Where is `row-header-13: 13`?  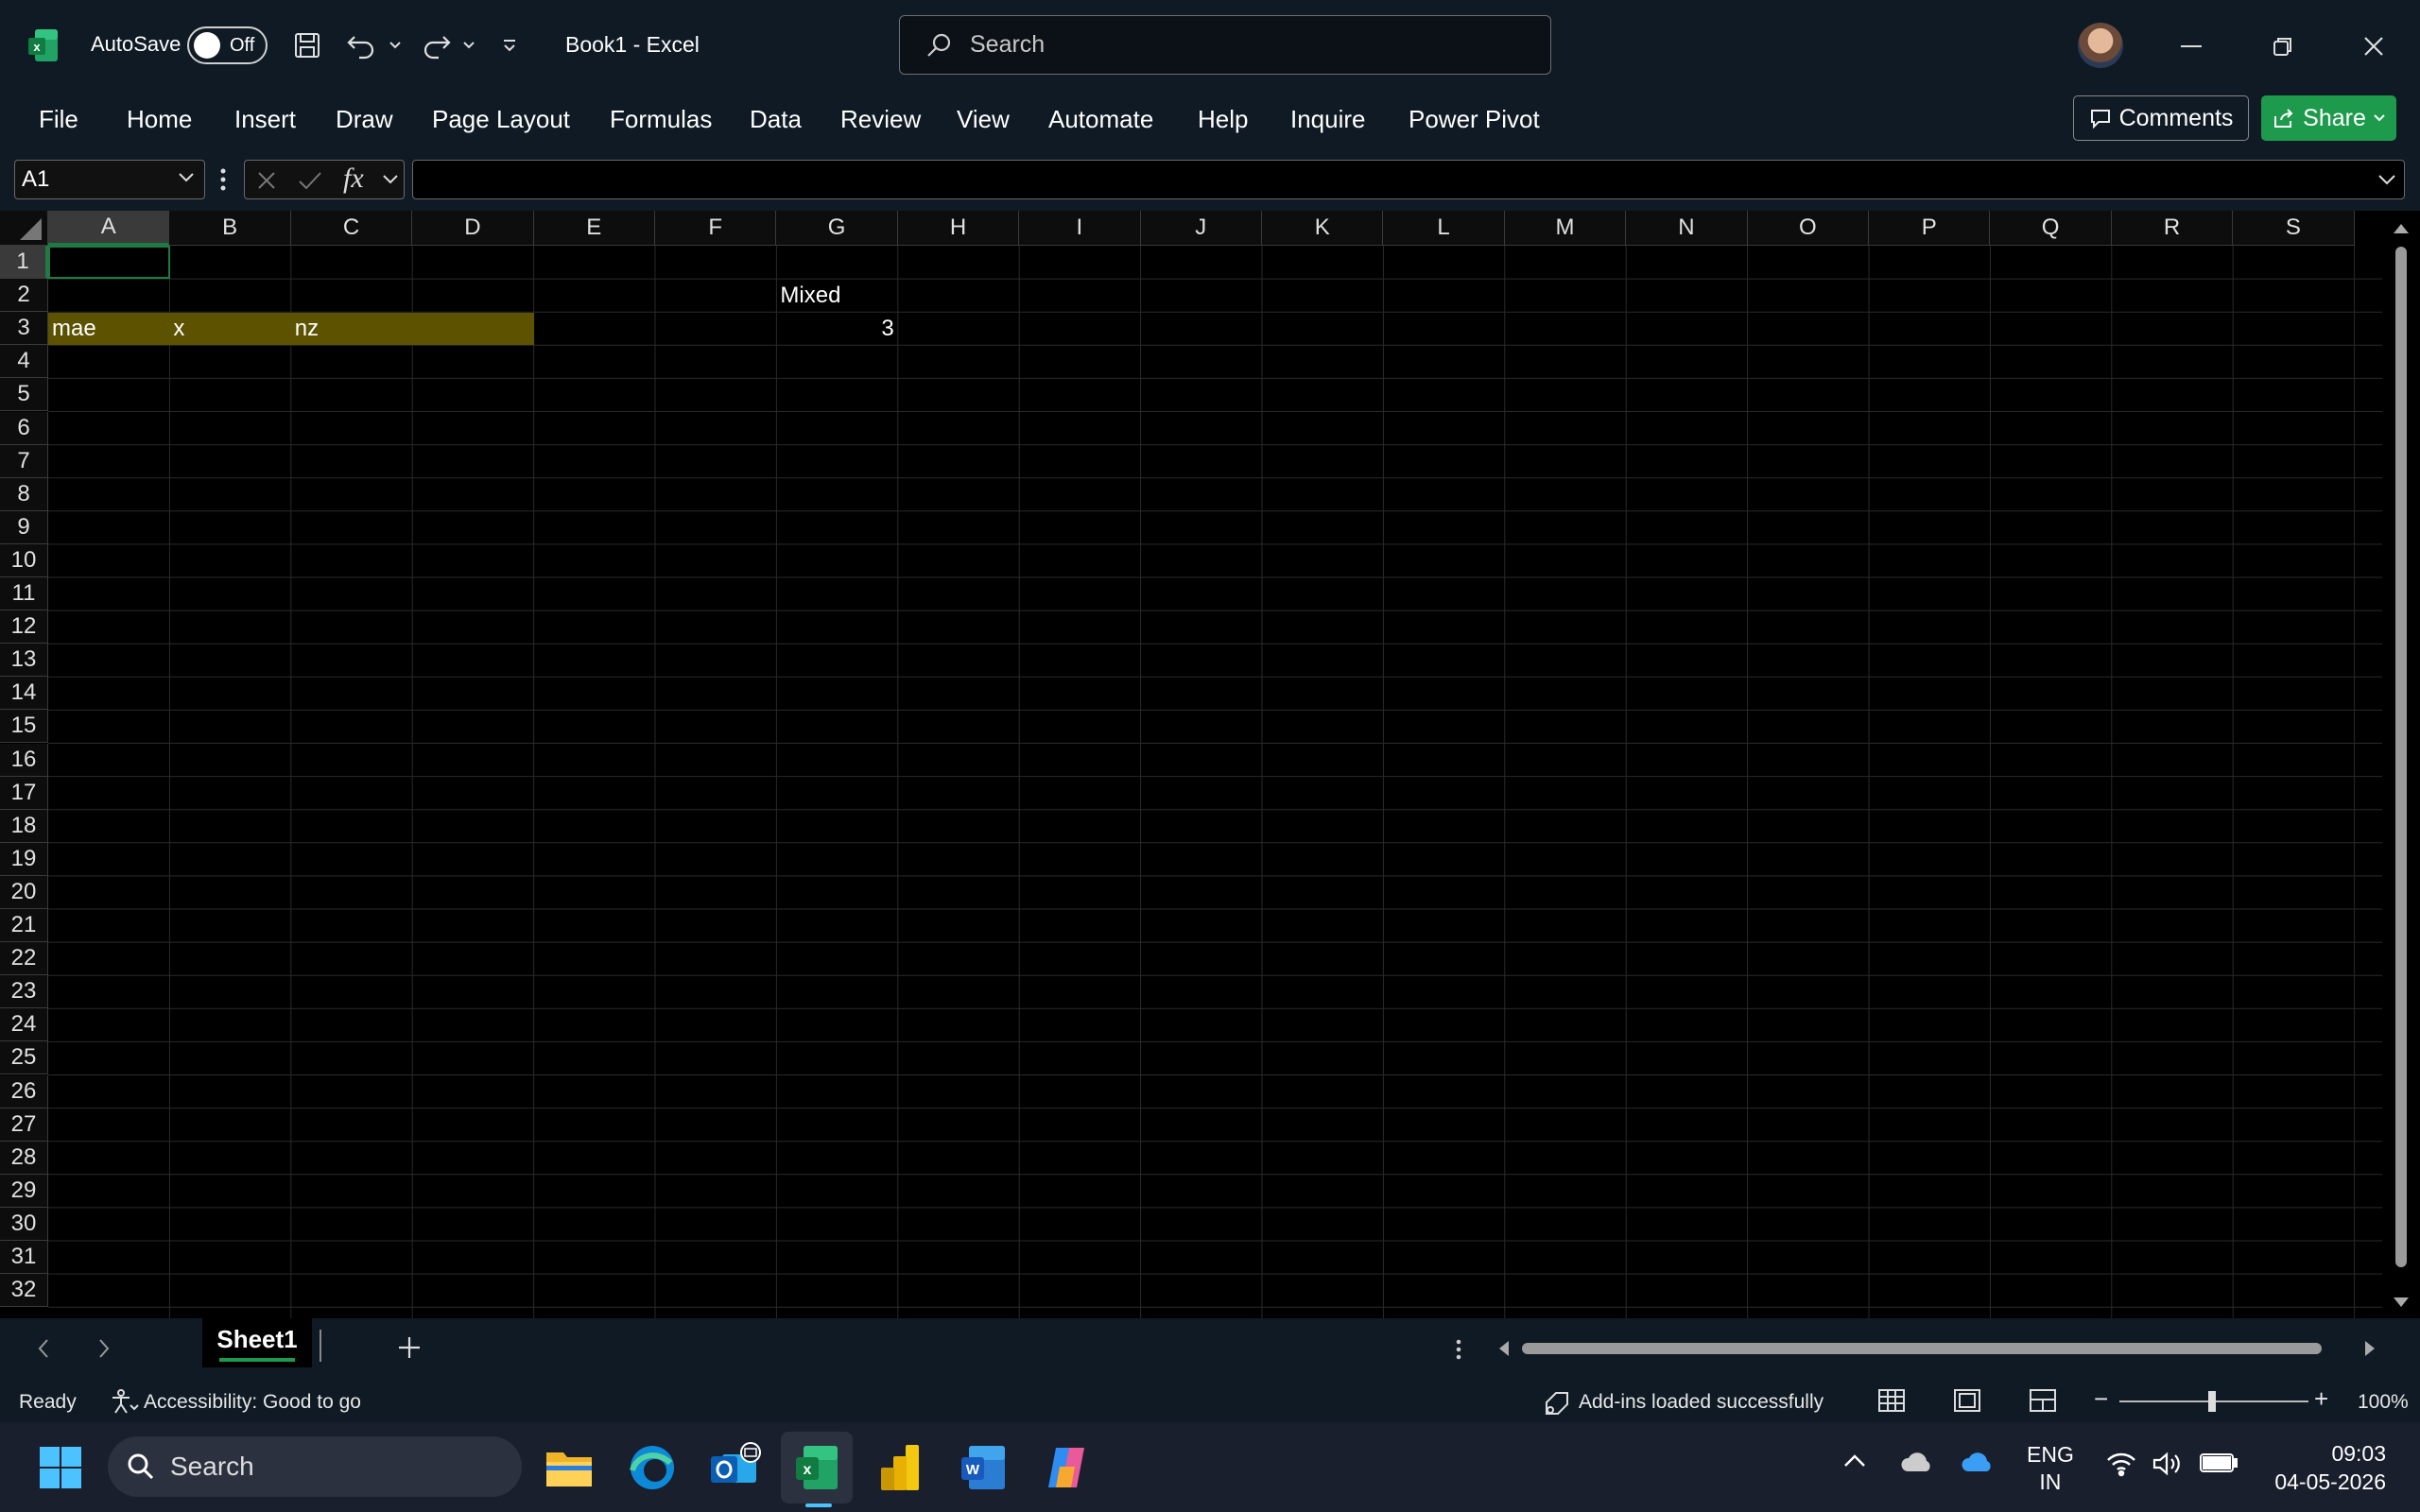
row-header-13: 13 is located at coordinates (24, 661).